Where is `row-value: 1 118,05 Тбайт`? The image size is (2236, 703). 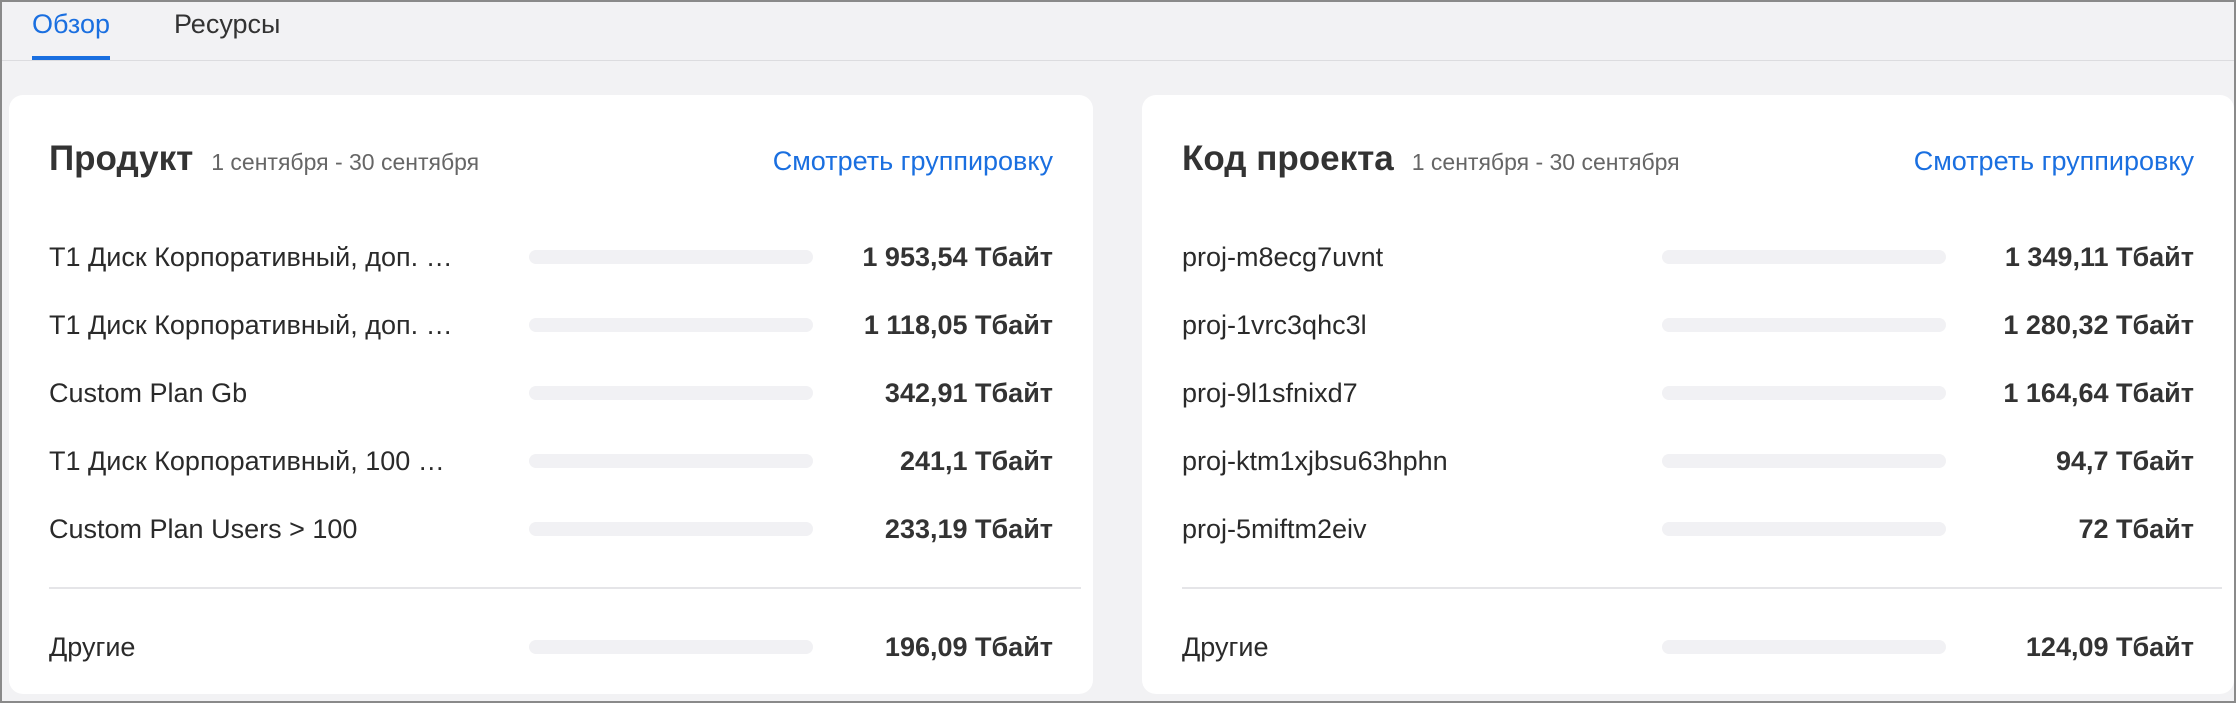
row-value: 1 118,05 Тбайт is located at coordinates (958, 324).